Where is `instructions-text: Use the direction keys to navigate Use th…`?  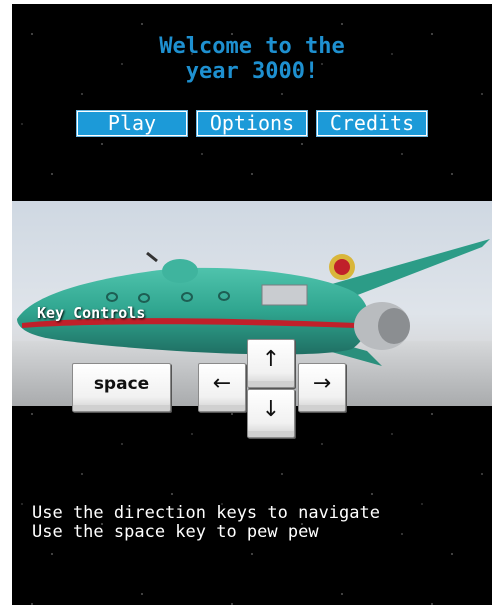
instructions-text: Use the direction keys to navigate Use th… is located at coordinates (206, 523).